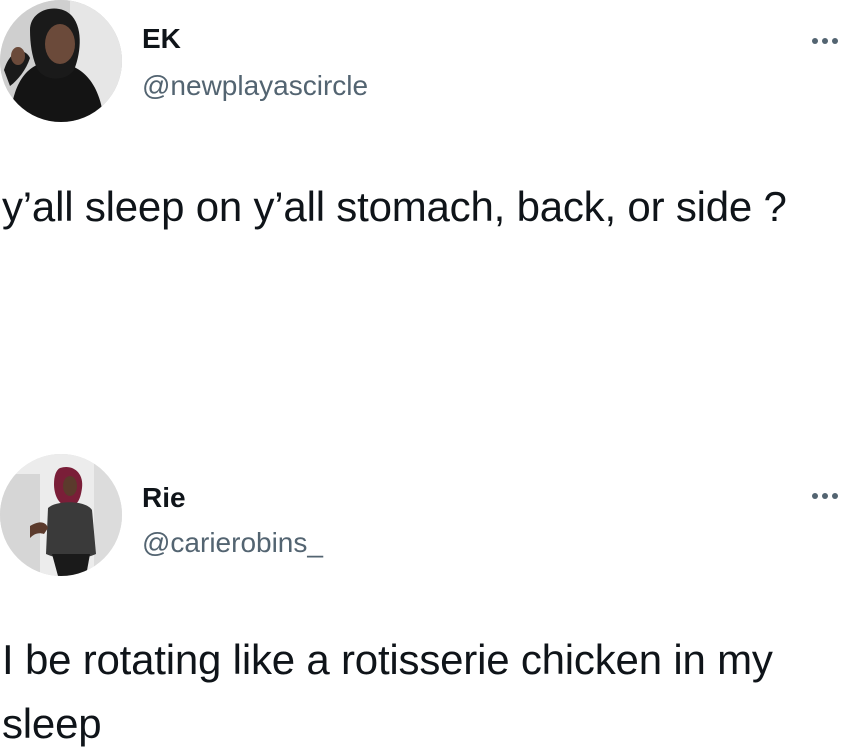 The width and height of the screenshot is (849, 756). I want to click on avatar-photo-rie, so click(61, 515).